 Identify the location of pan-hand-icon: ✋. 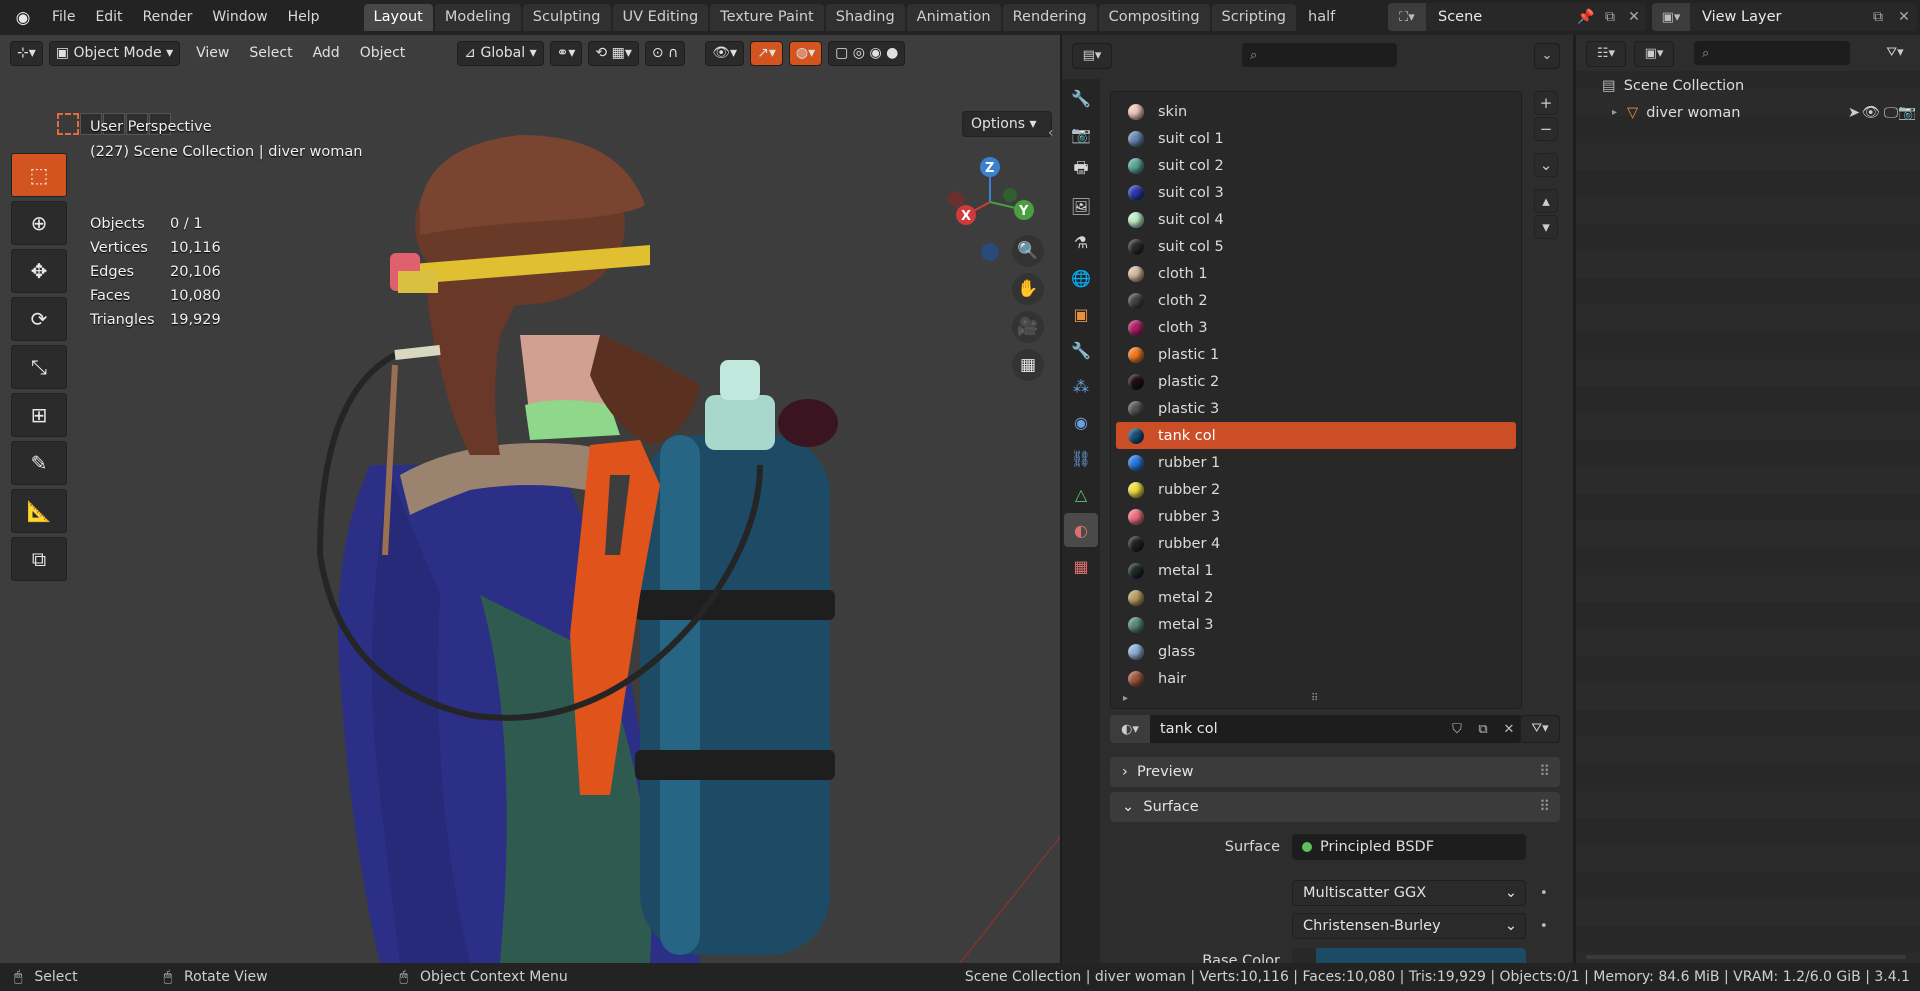
(1028, 289).